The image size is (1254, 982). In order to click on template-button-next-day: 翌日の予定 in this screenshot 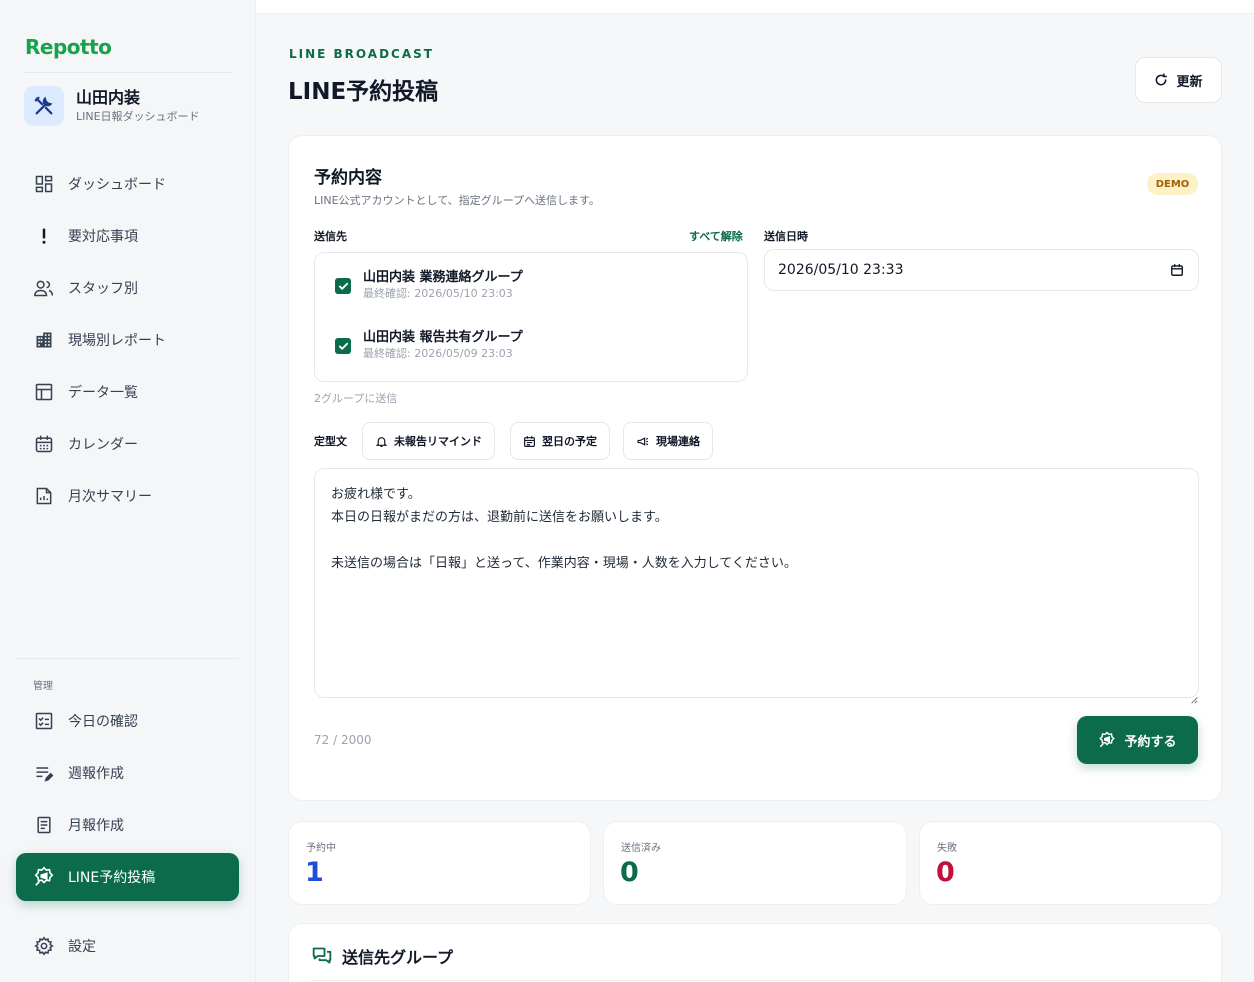, I will do `click(560, 441)`.